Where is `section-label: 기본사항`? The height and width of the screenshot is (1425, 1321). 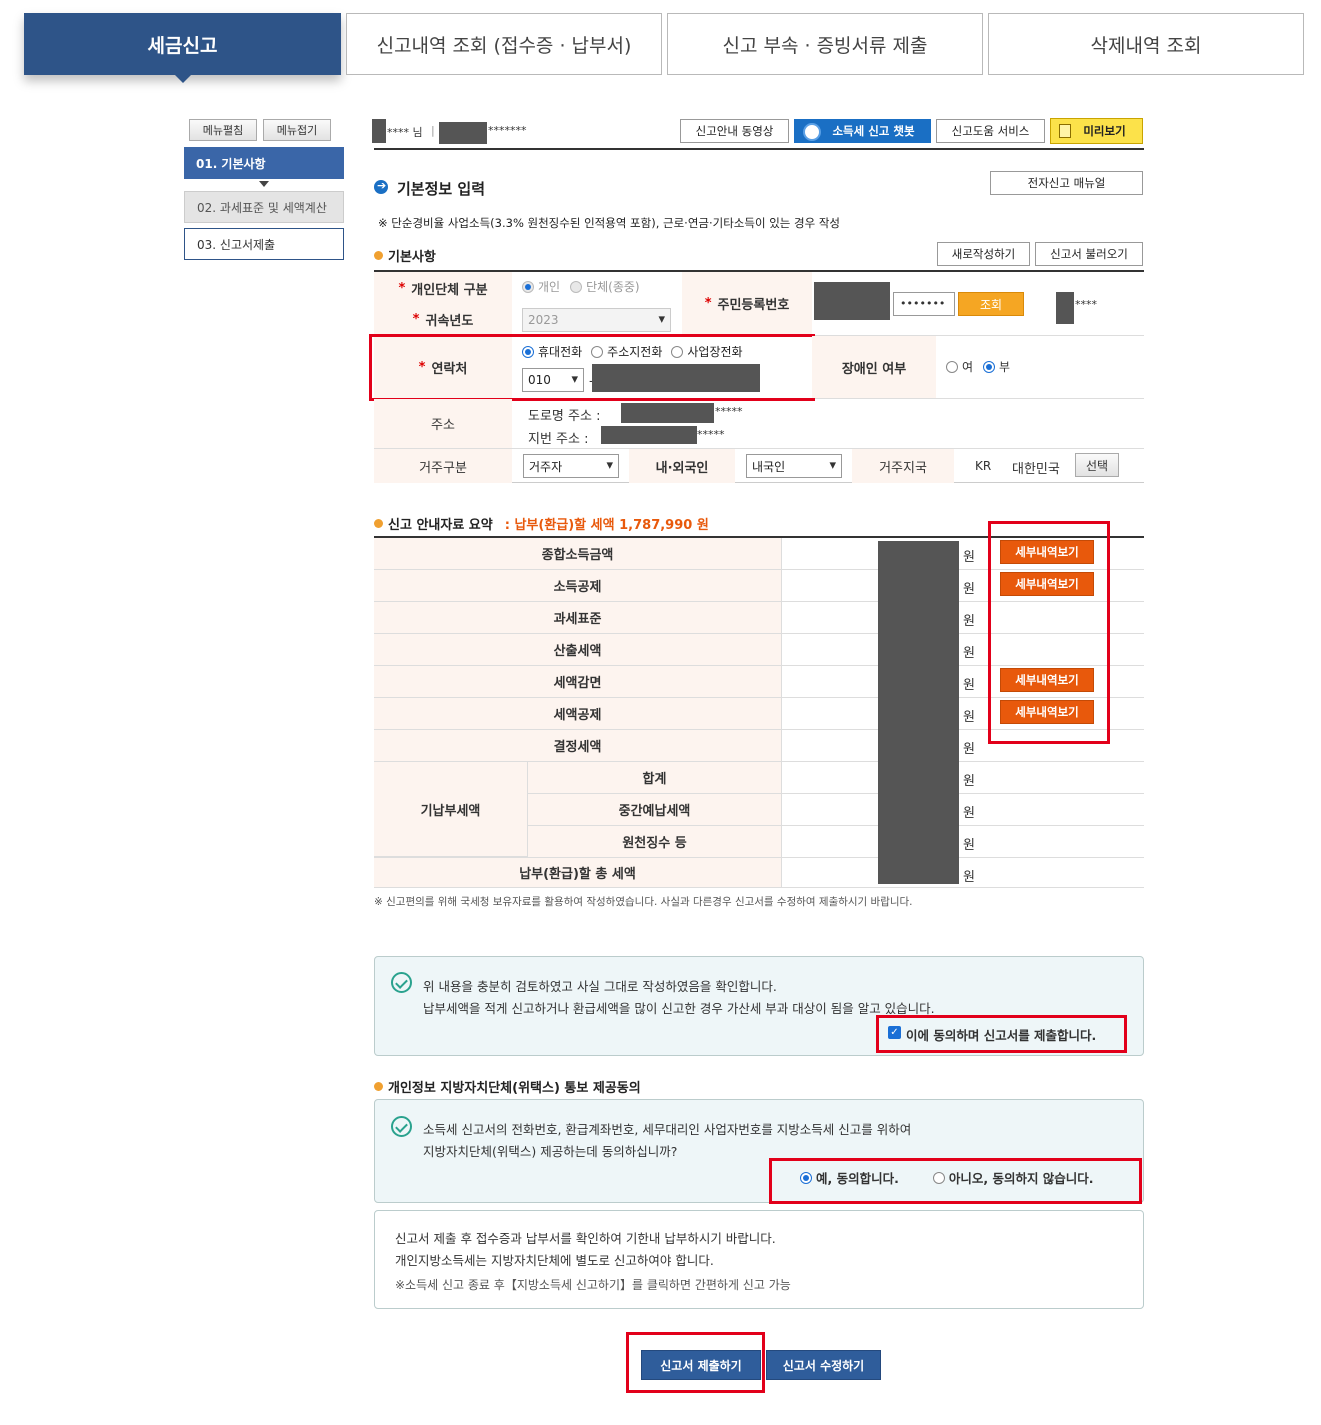 section-label: 기본사항 is located at coordinates (412, 257).